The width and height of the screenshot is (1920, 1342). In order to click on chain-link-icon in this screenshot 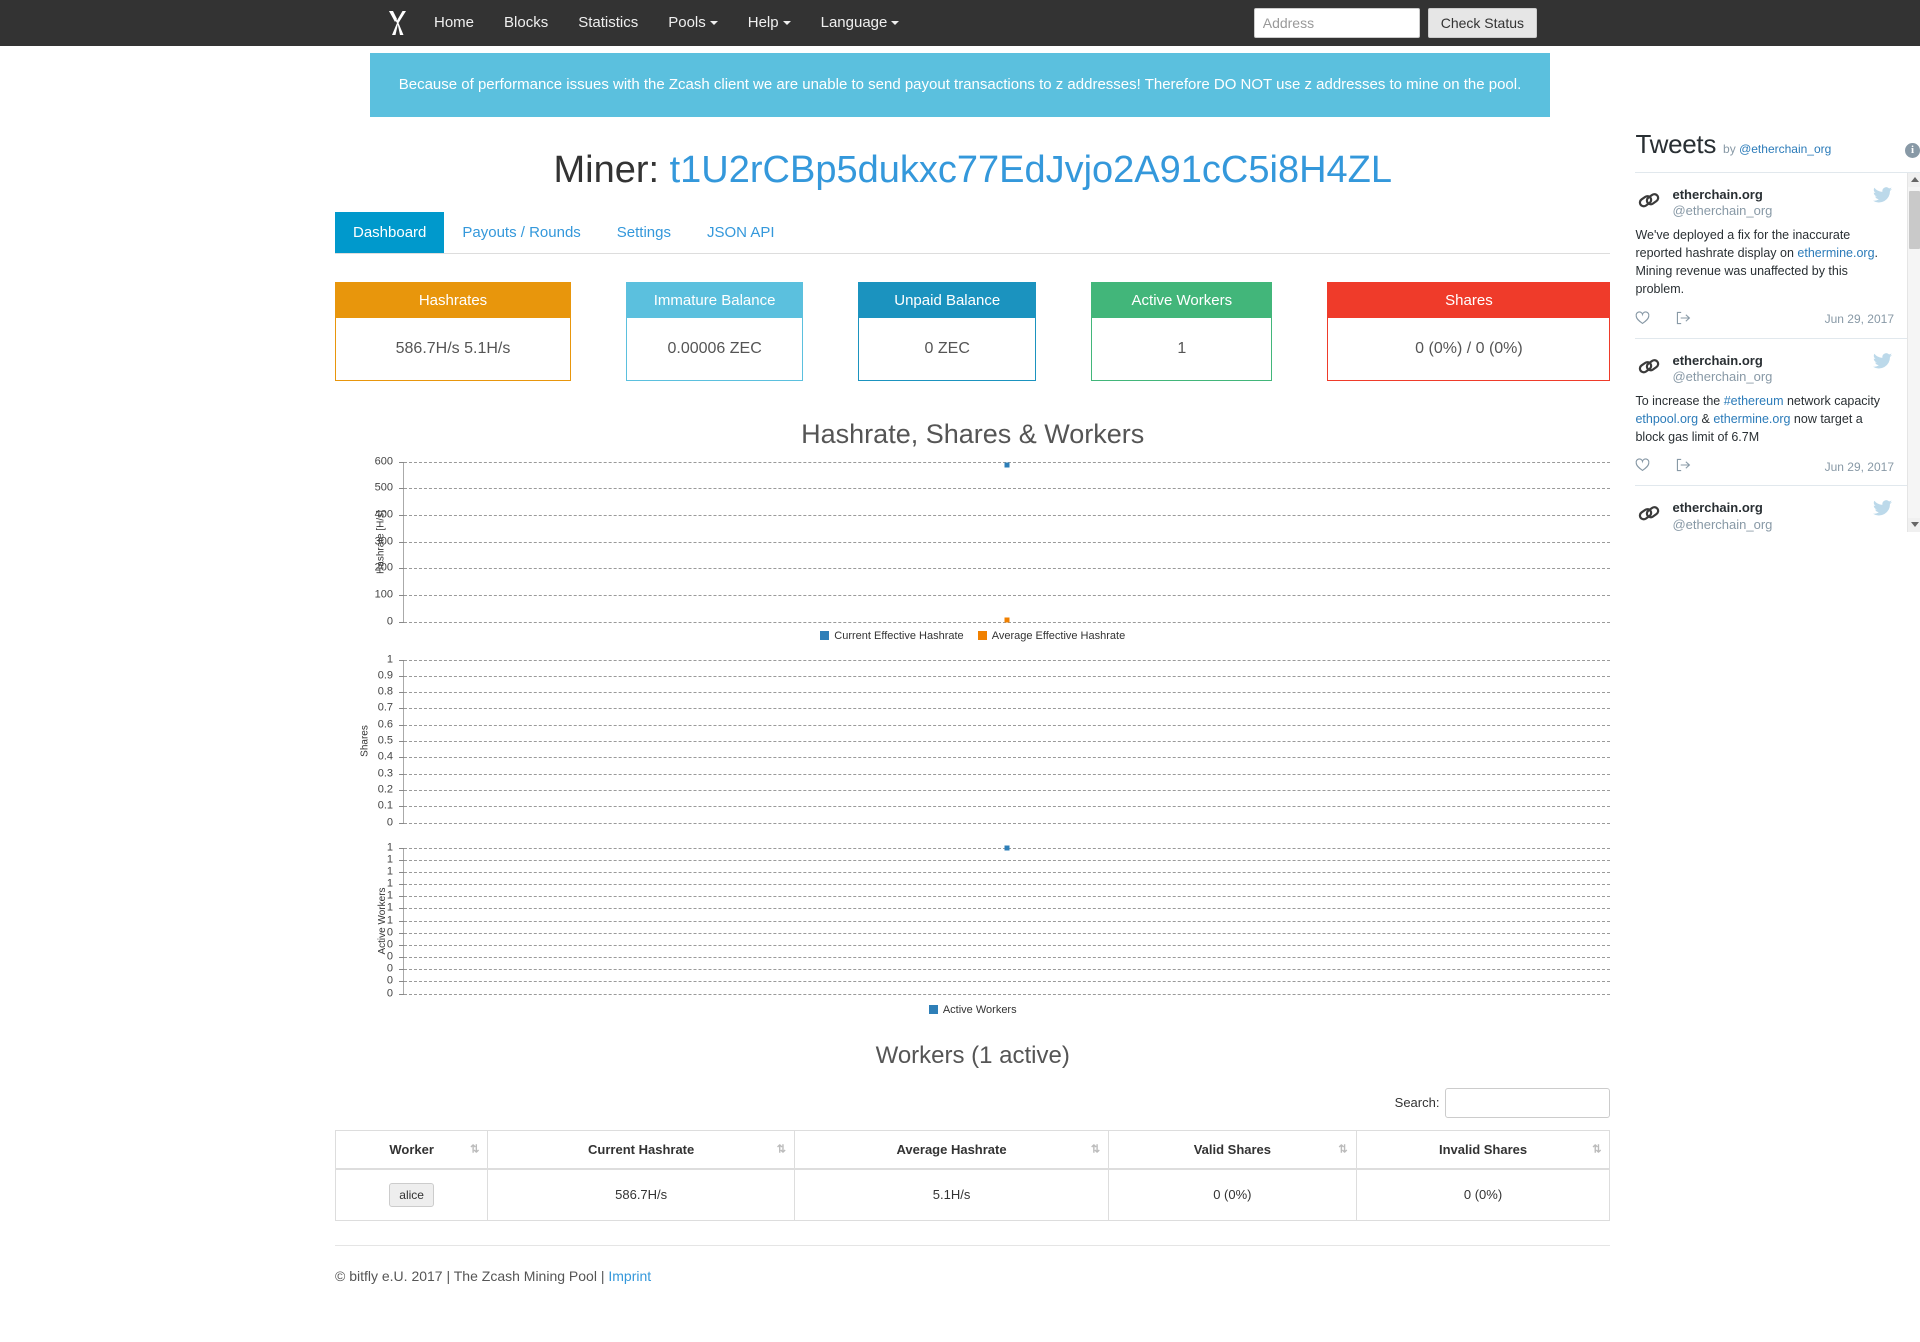, I will do `click(1649, 513)`.